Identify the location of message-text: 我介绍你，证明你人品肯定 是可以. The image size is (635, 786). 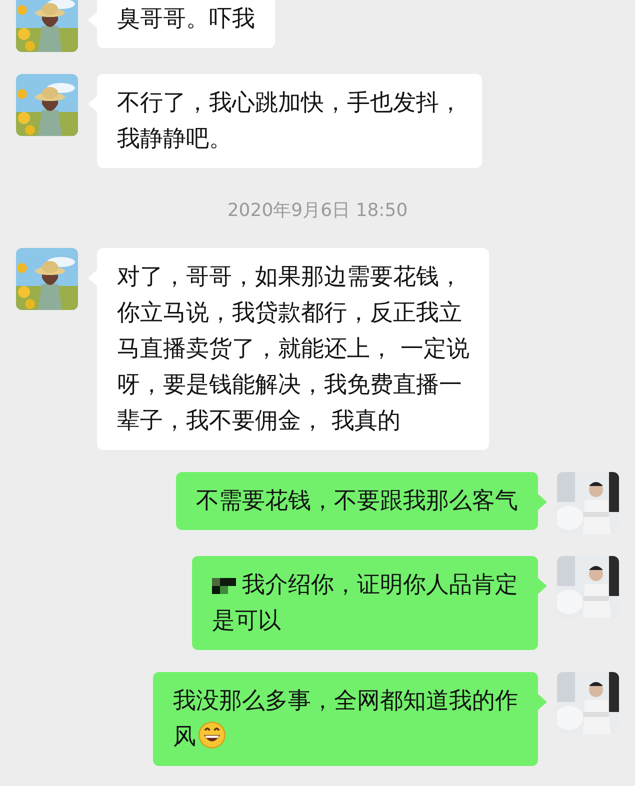
(365, 603).